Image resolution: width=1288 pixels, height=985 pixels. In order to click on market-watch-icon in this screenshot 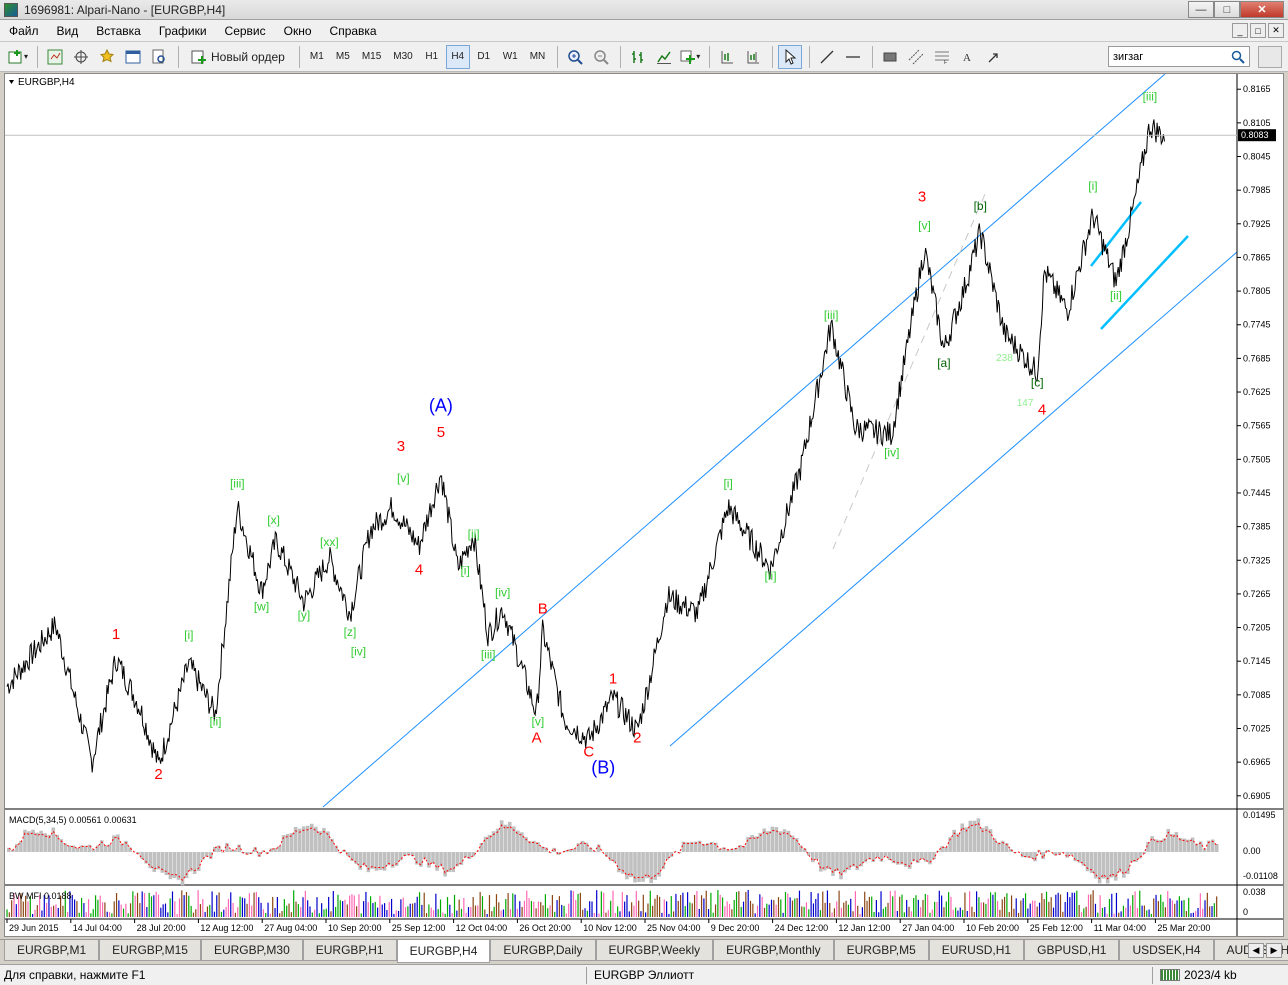, I will do `click(55, 56)`.